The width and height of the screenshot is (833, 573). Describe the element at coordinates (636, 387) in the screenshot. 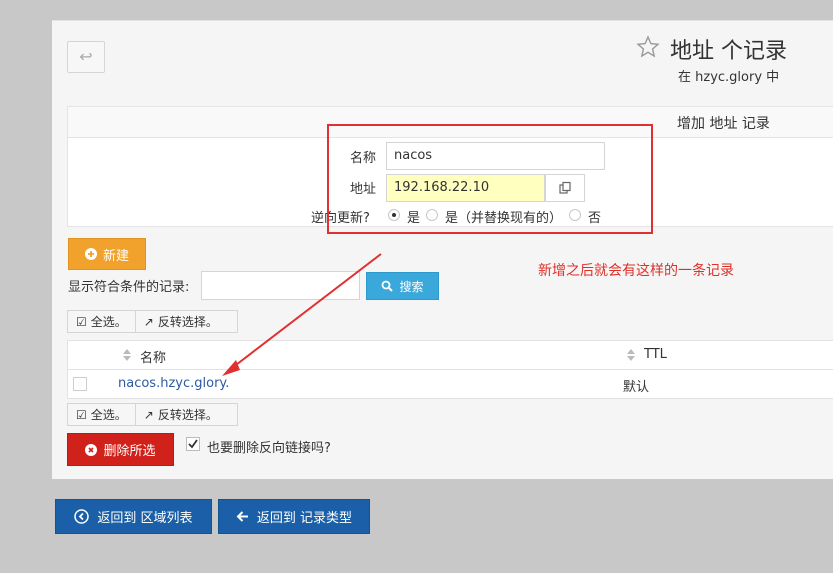

I see `record-ttl: 默认` at that location.